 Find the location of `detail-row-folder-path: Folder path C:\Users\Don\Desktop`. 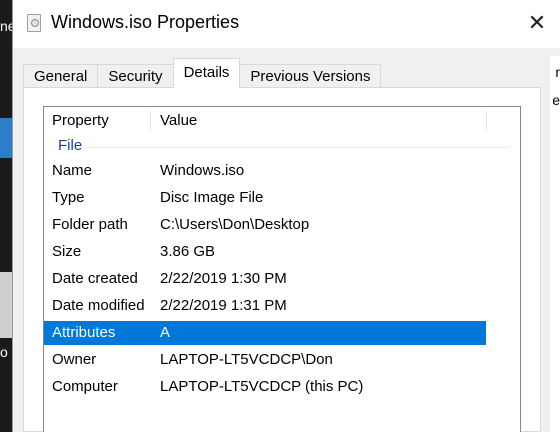

detail-row-folder-path: Folder path C:\Users\Don\Desktop is located at coordinates (265, 225).